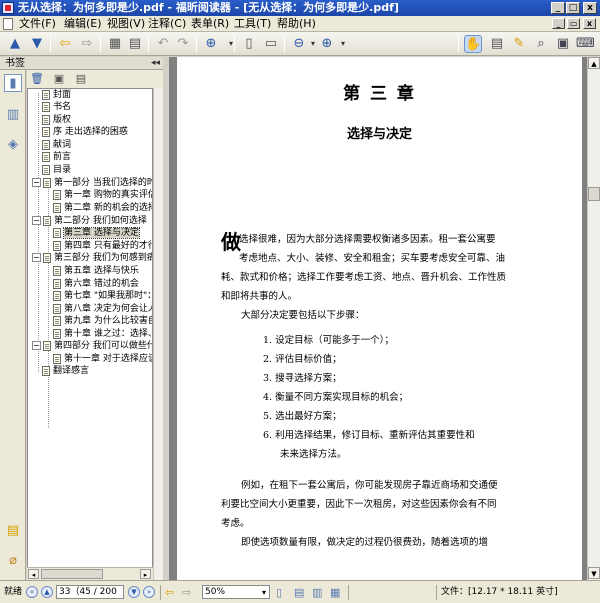 Image resolution: width=600 pixels, height=603 pixels. What do you see at coordinates (183, 44) in the screenshot?
I see `redo-icon: ↷` at bounding box center [183, 44].